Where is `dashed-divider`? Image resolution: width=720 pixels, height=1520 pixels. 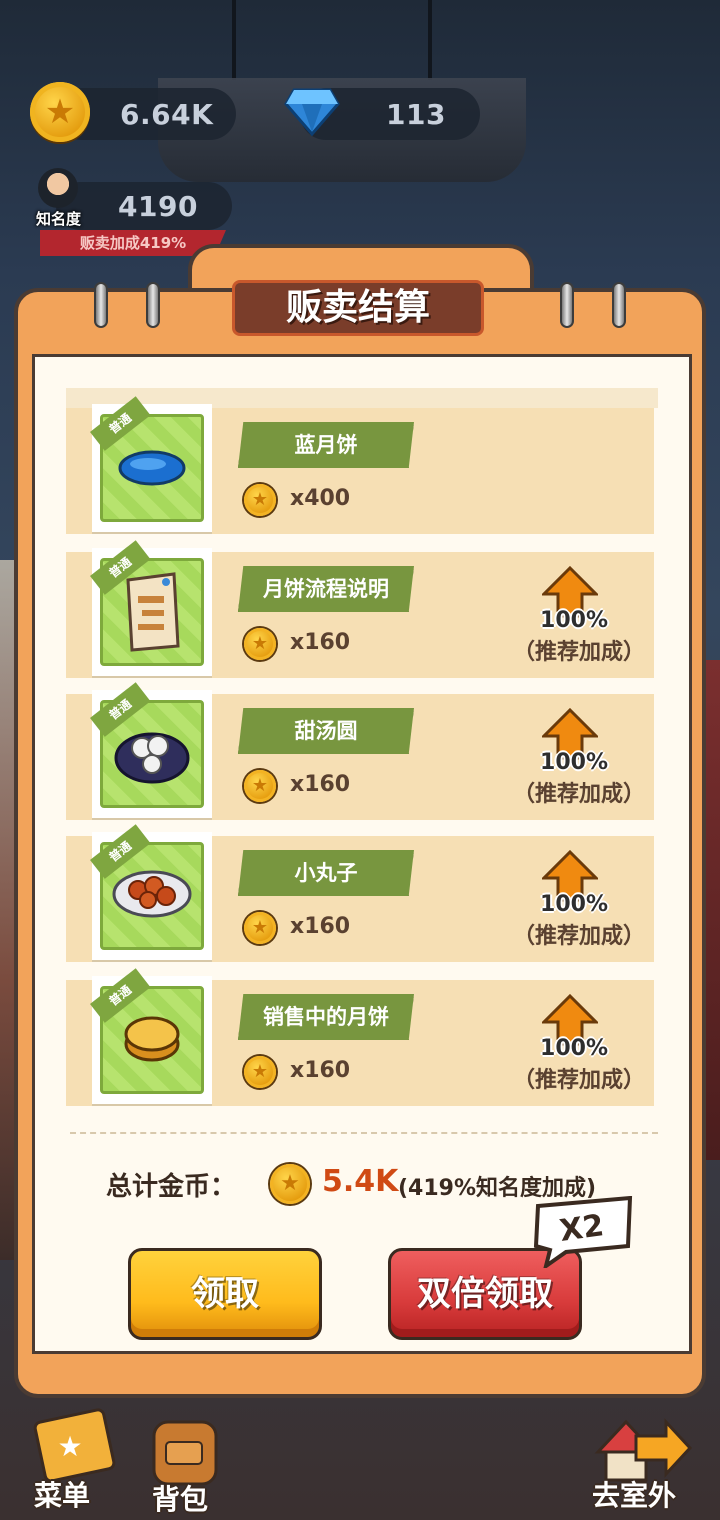 dashed-divider is located at coordinates (364, 1133).